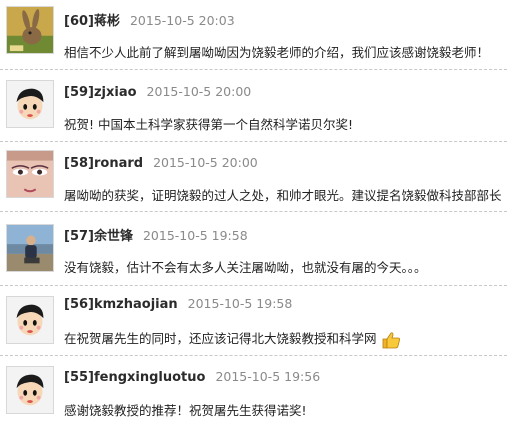  I want to click on comment-author: [55]fengxingluotuo, so click(134, 377).